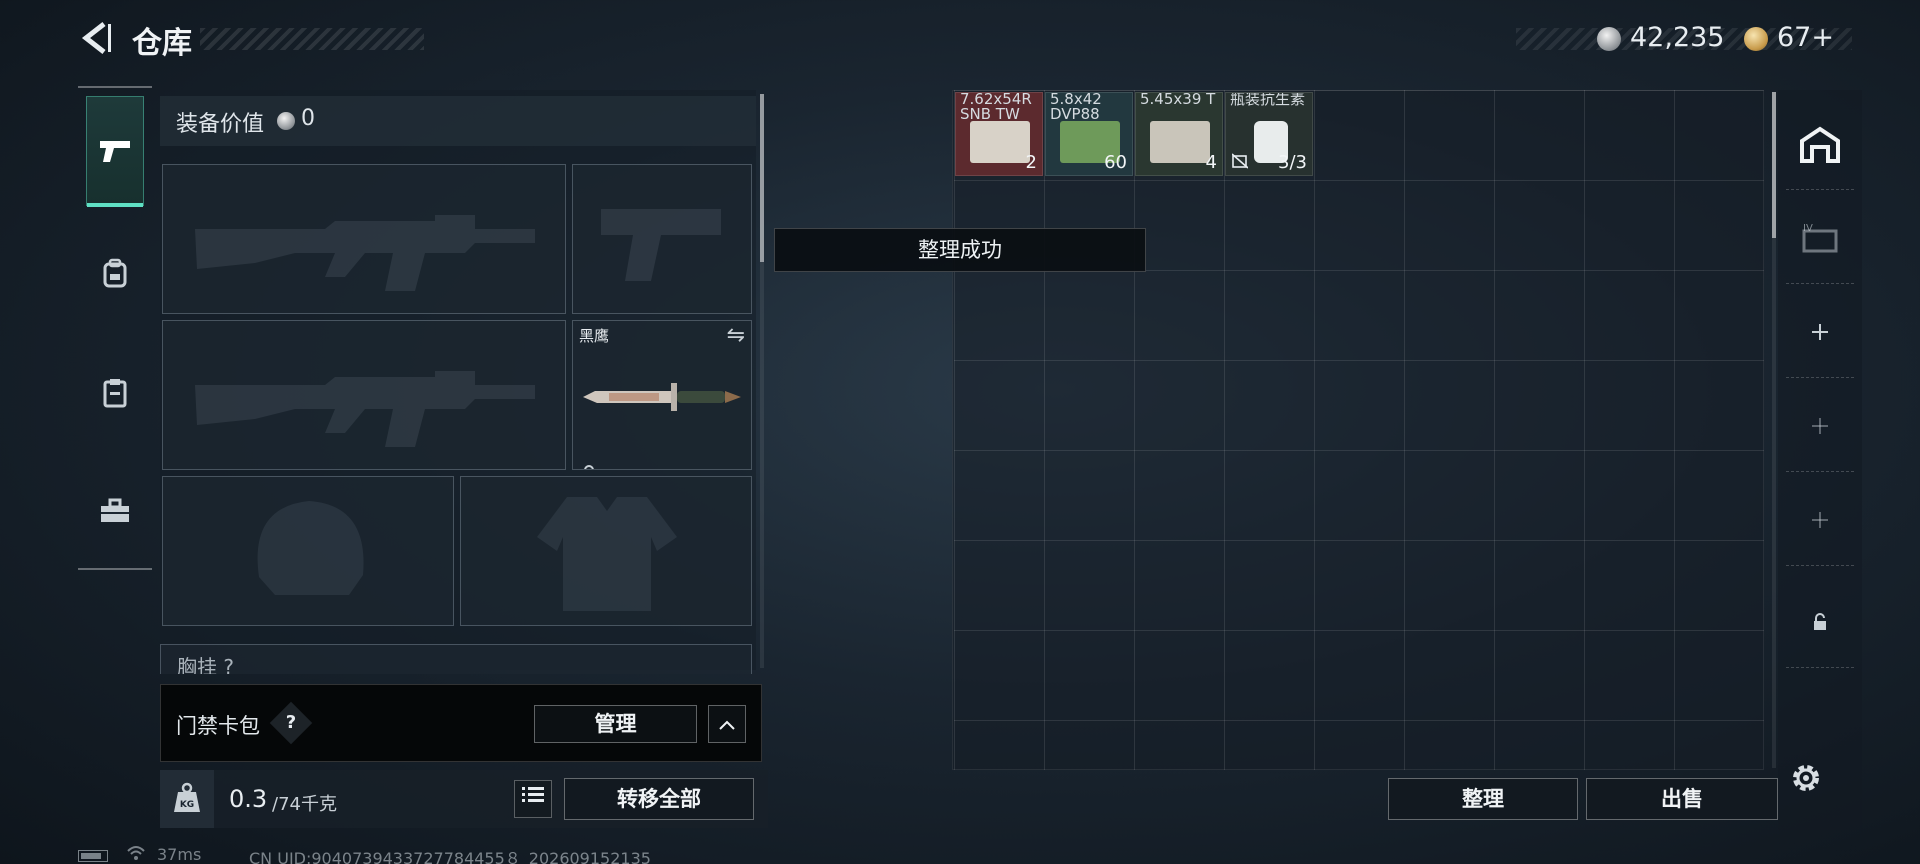 This screenshot has width=1920, height=864. What do you see at coordinates (960, 250) in the screenshot?
I see `toast-message: 整理成功` at bounding box center [960, 250].